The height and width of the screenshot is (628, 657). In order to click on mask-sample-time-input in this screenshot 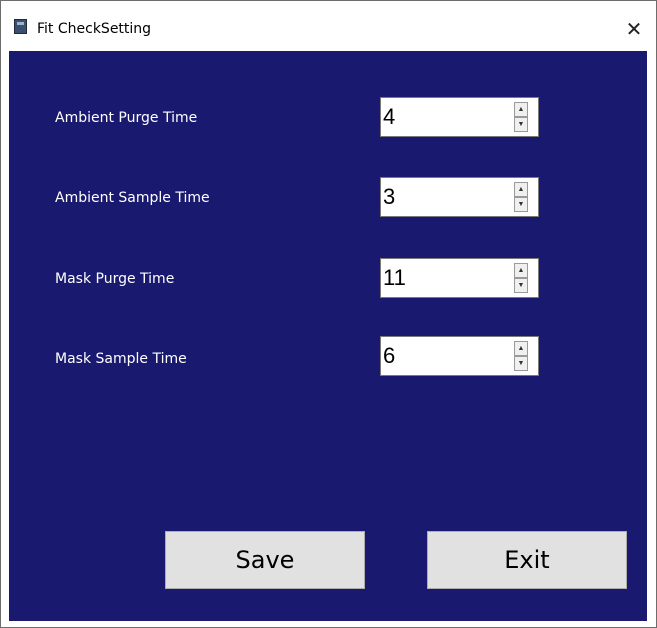, I will do `click(445, 356)`.